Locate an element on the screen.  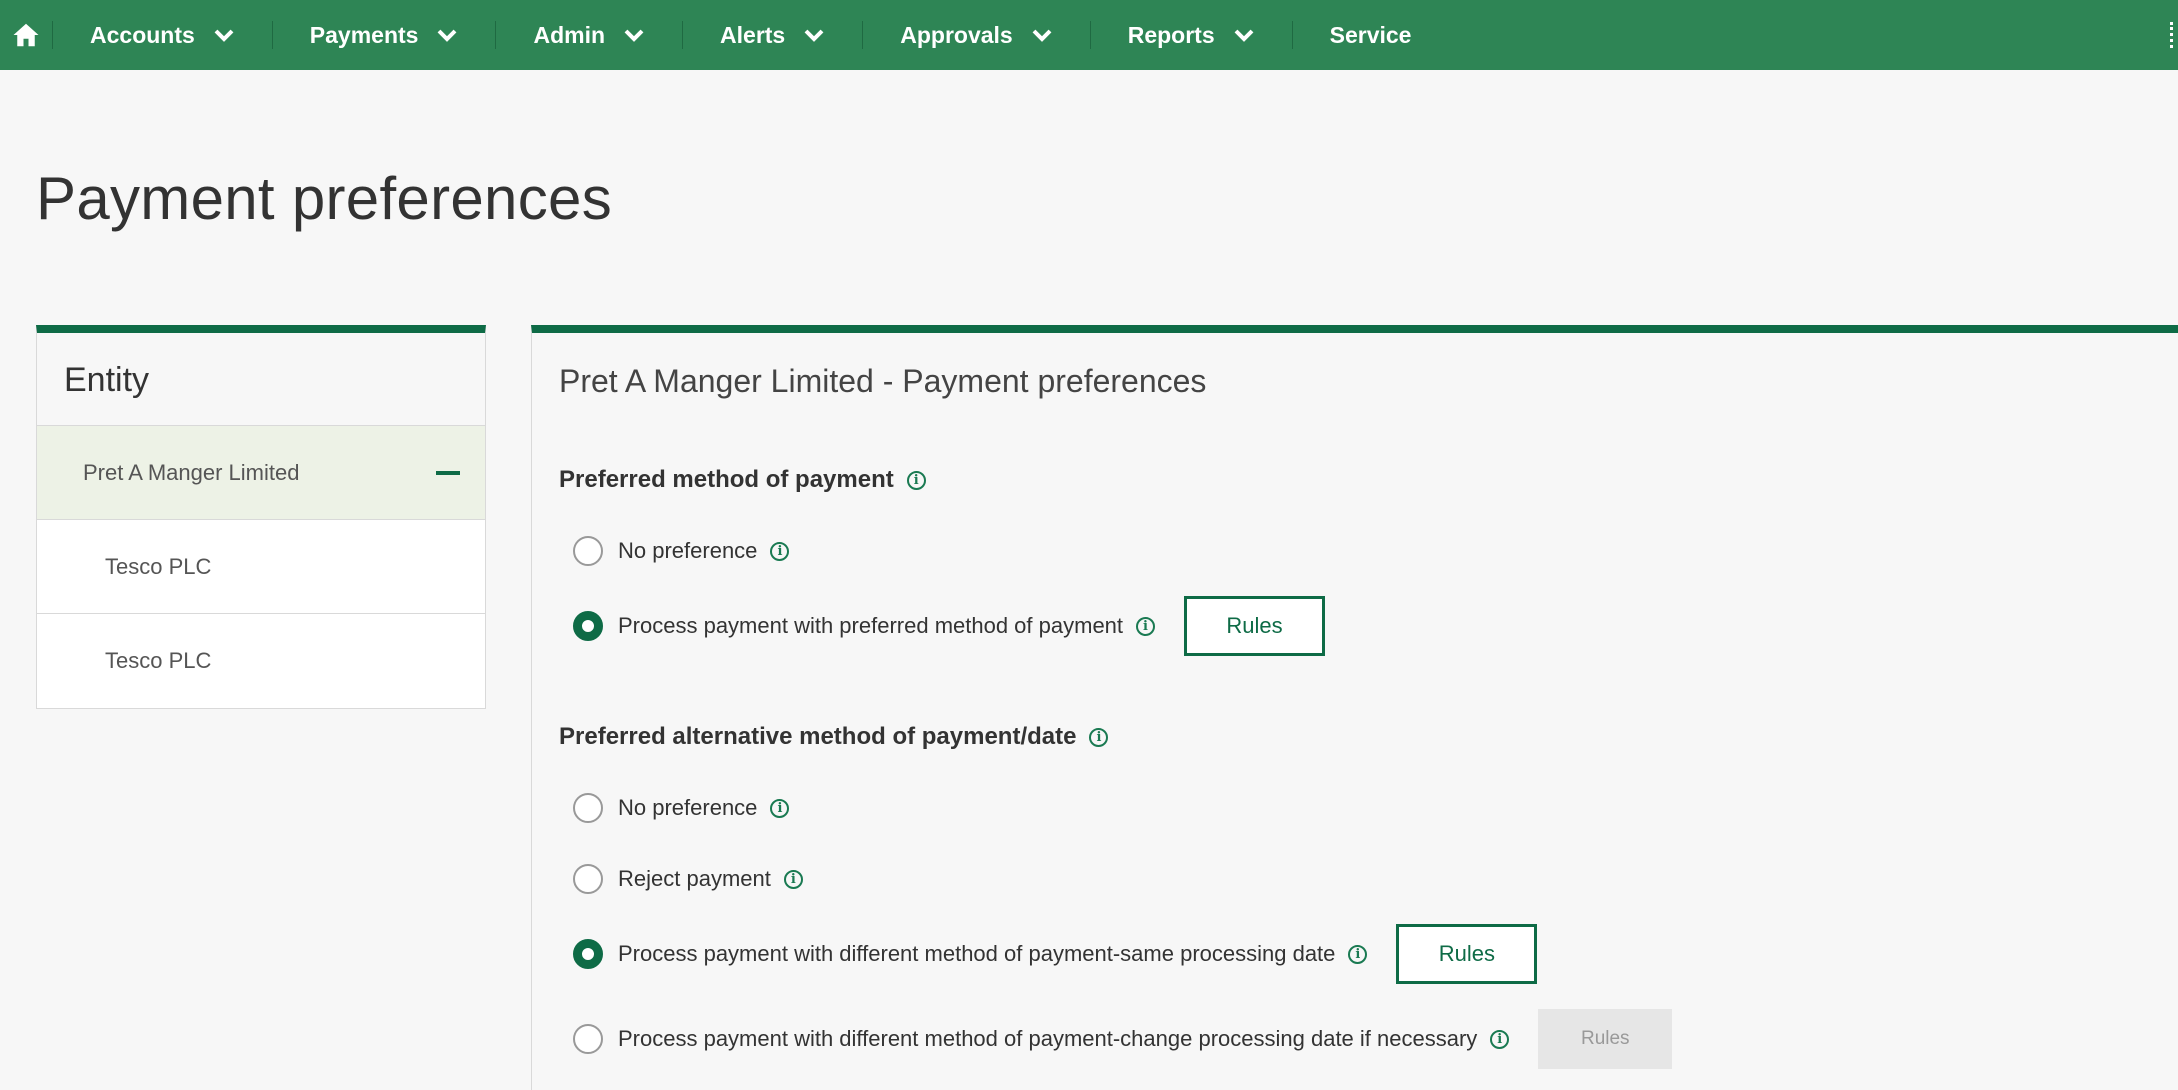
nav-alerts-label: Alerts is located at coordinates (753, 34).